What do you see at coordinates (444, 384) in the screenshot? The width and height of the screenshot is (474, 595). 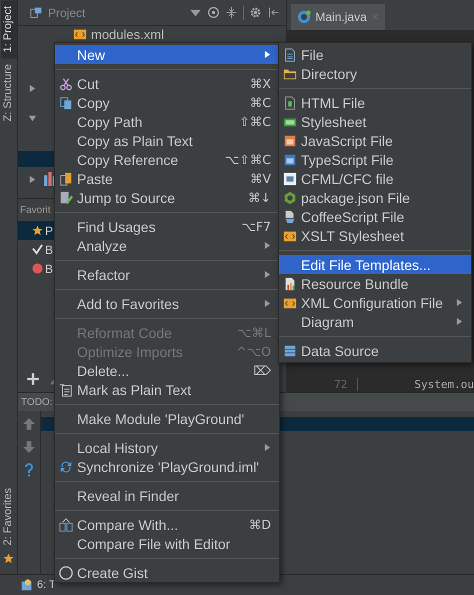 I see `code-line: System.ou` at bounding box center [444, 384].